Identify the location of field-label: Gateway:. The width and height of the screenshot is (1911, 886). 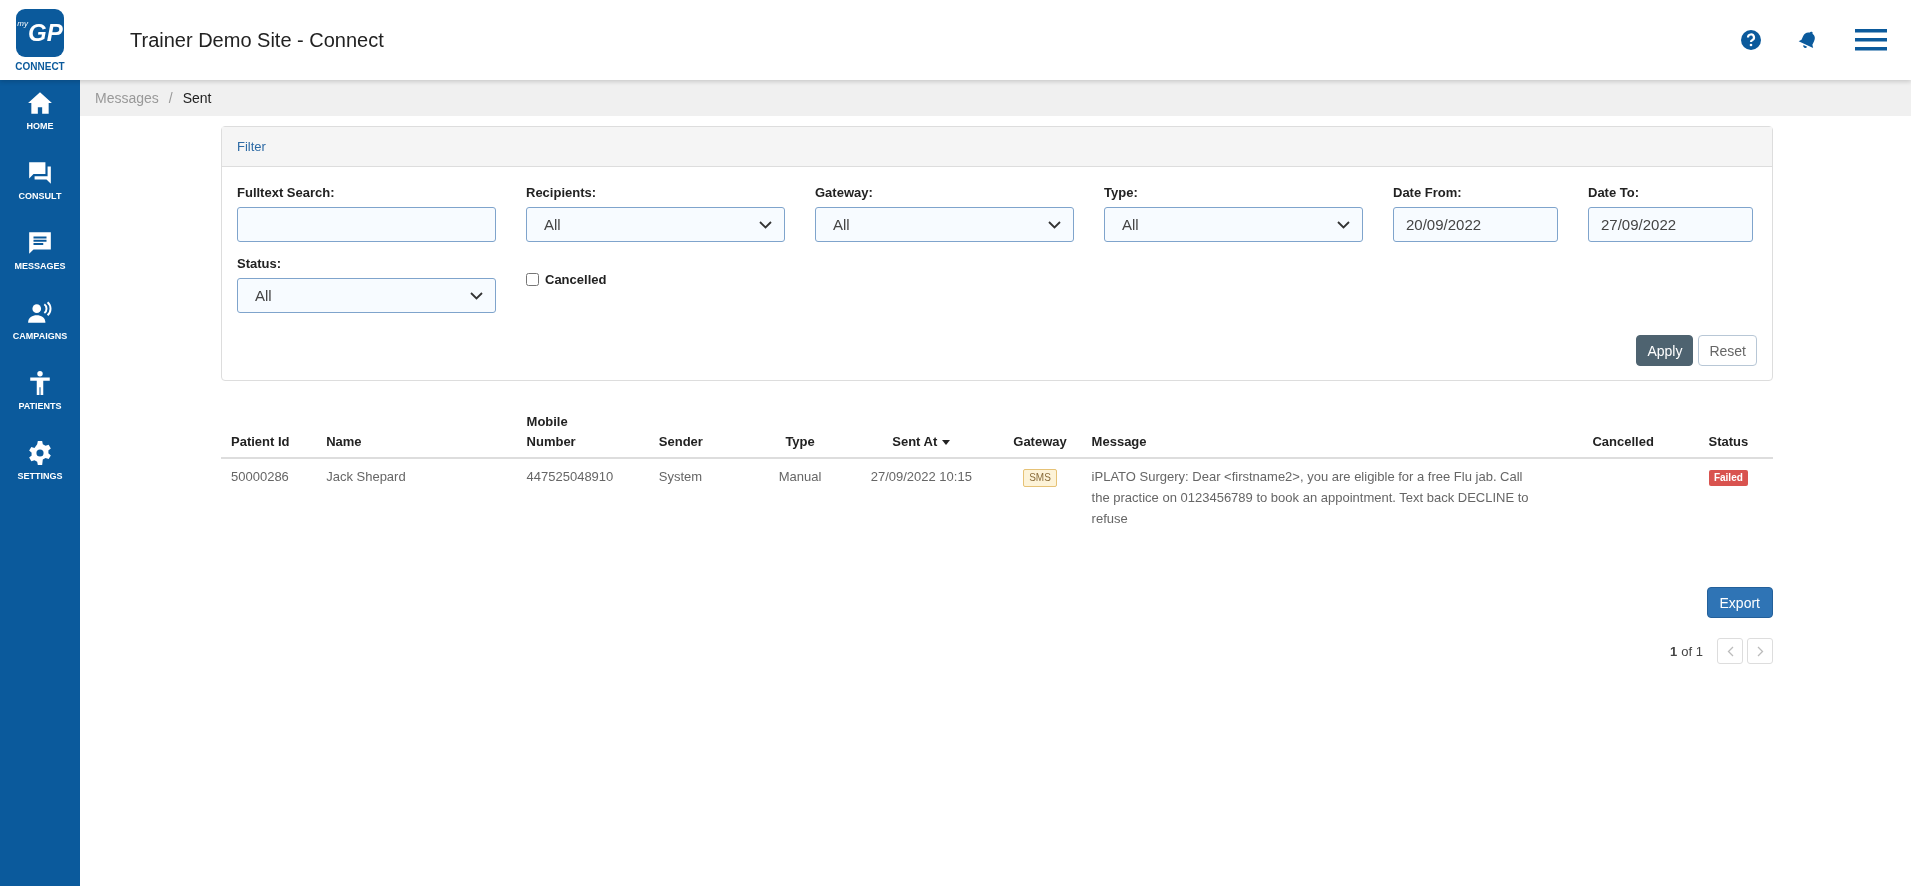
(844, 192).